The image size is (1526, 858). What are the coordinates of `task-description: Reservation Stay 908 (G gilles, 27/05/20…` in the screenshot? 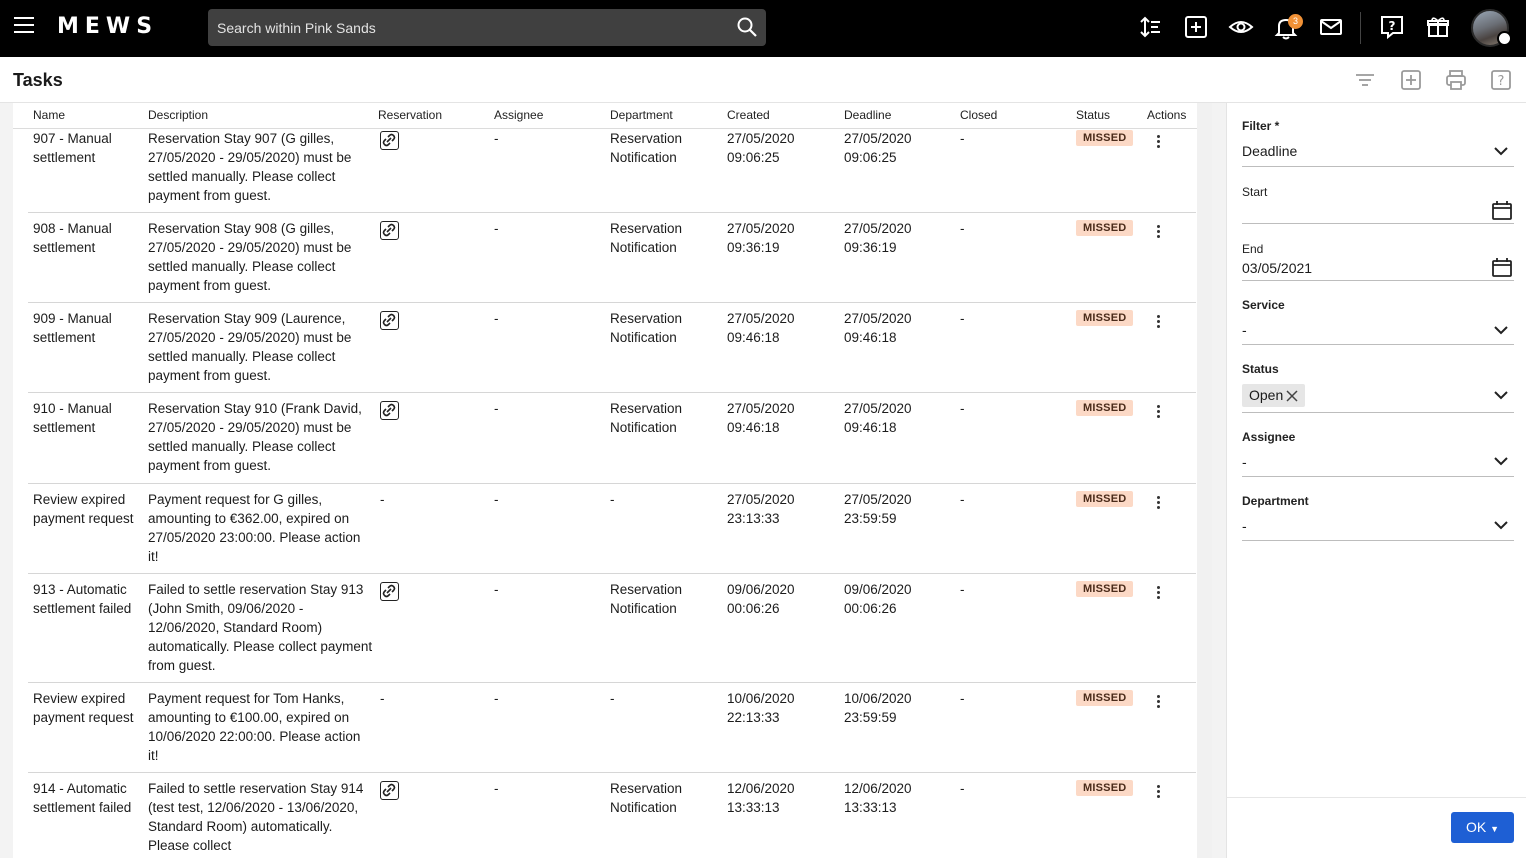 It's located at (250, 257).